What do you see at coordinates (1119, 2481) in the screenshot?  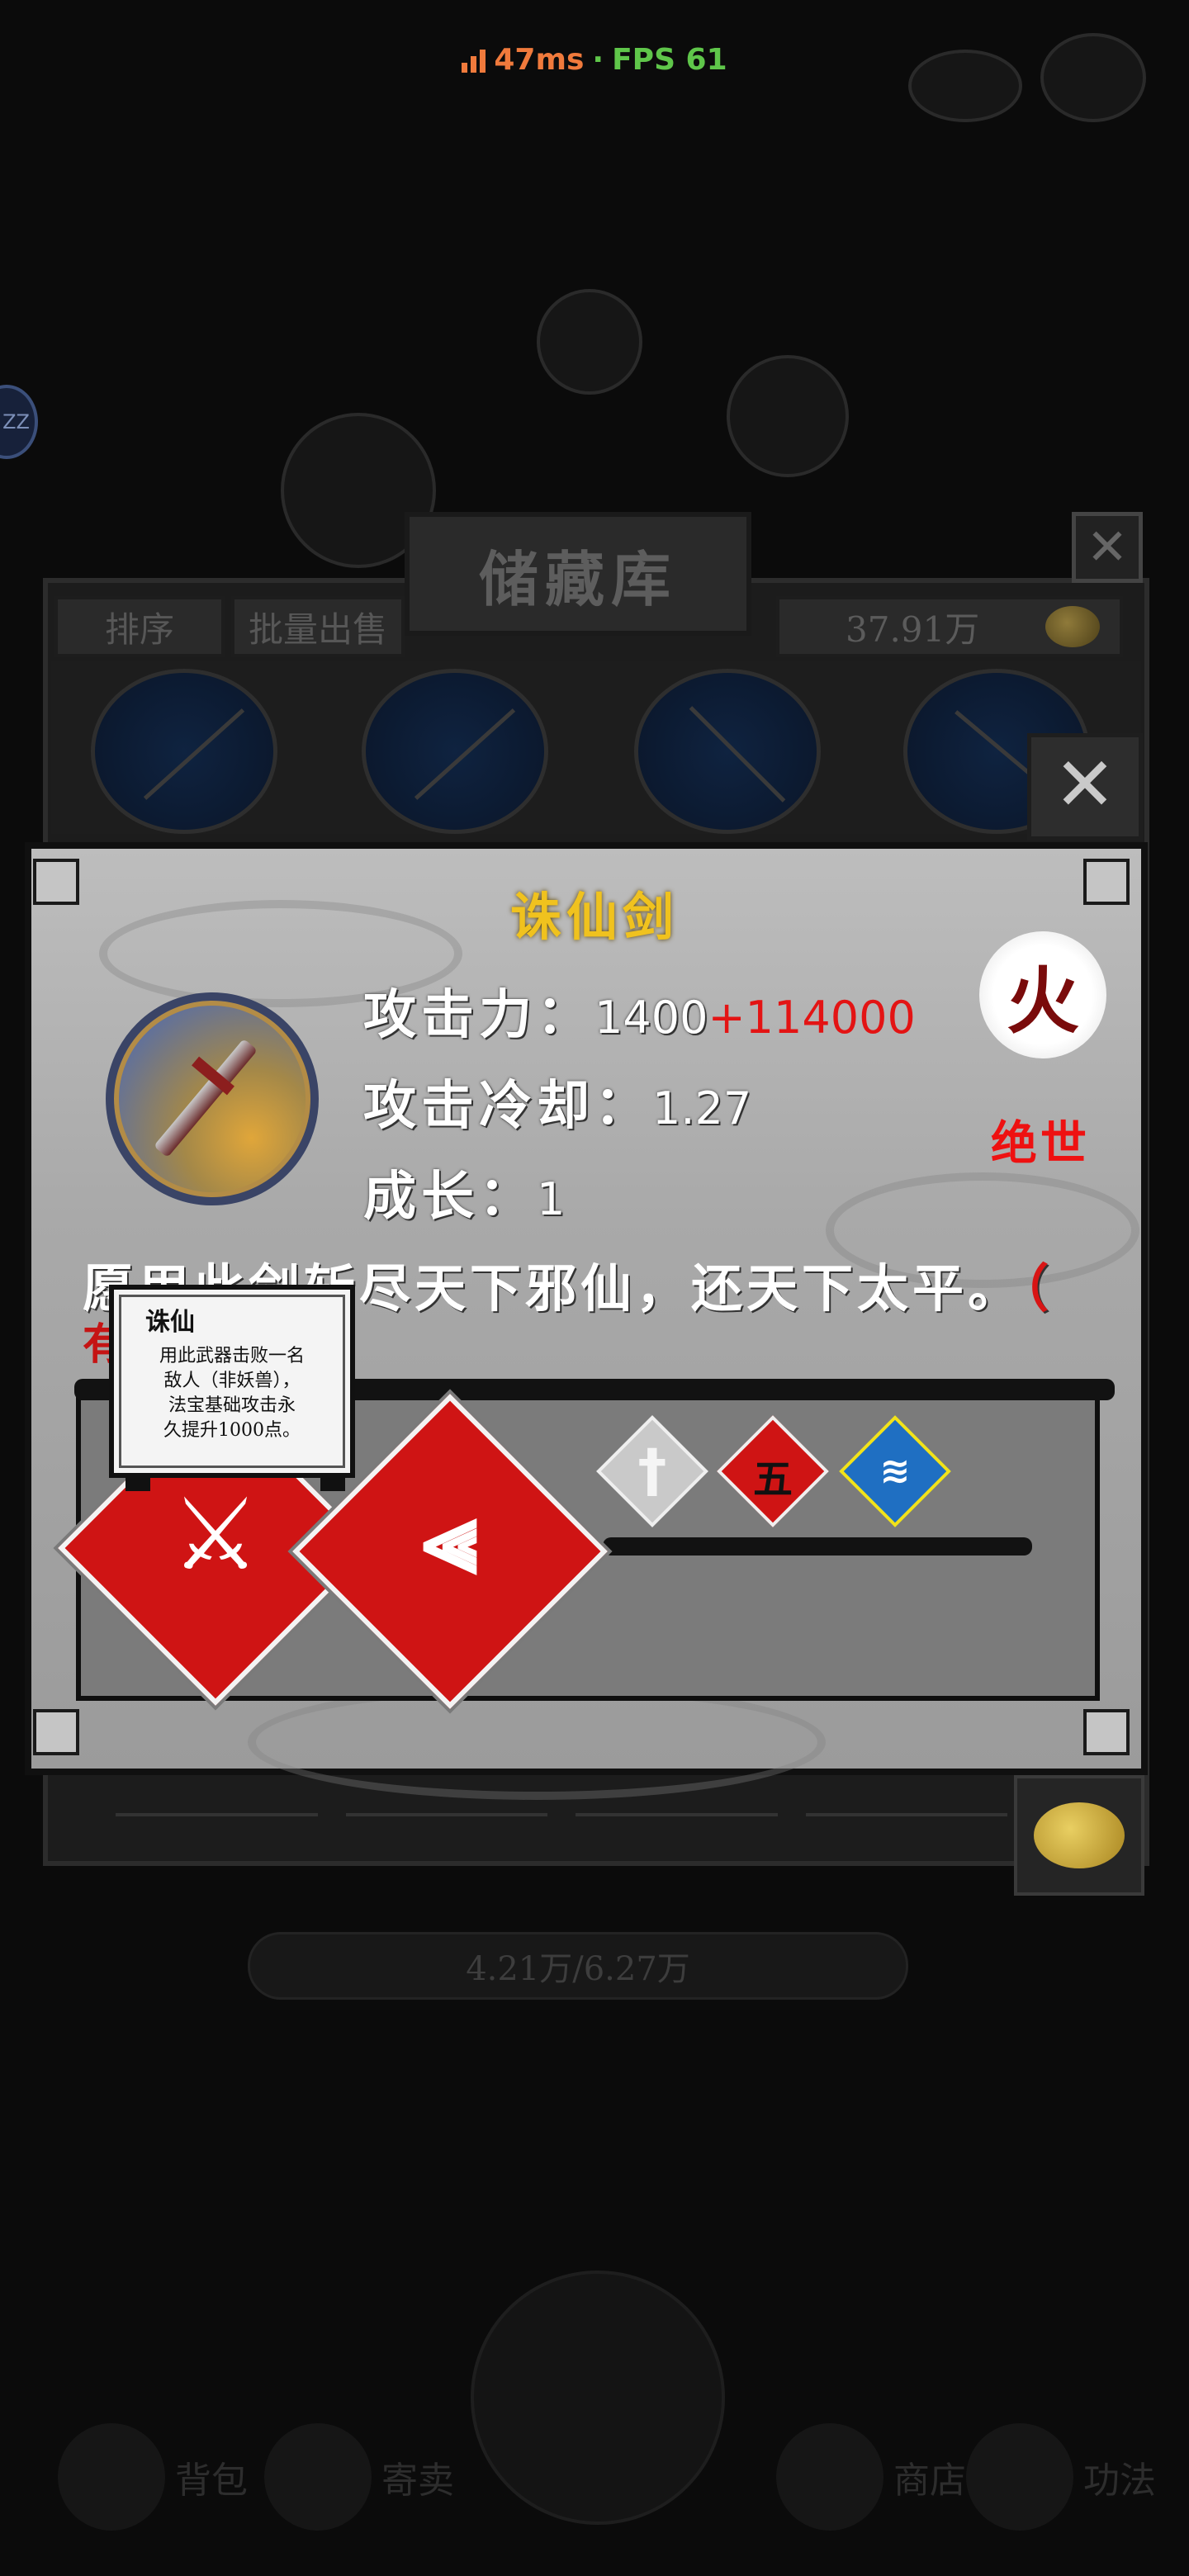 I see `nav-skills-label: 功法` at bounding box center [1119, 2481].